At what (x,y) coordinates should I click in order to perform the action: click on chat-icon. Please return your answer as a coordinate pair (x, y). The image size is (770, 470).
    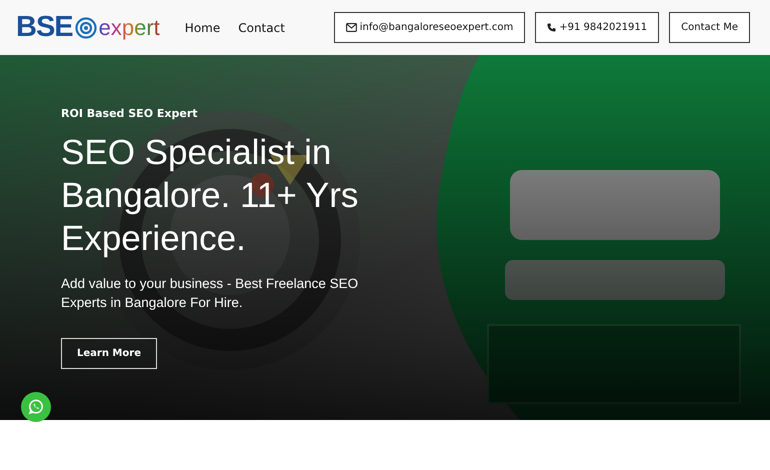
    Looking at the image, I should click on (36, 407).